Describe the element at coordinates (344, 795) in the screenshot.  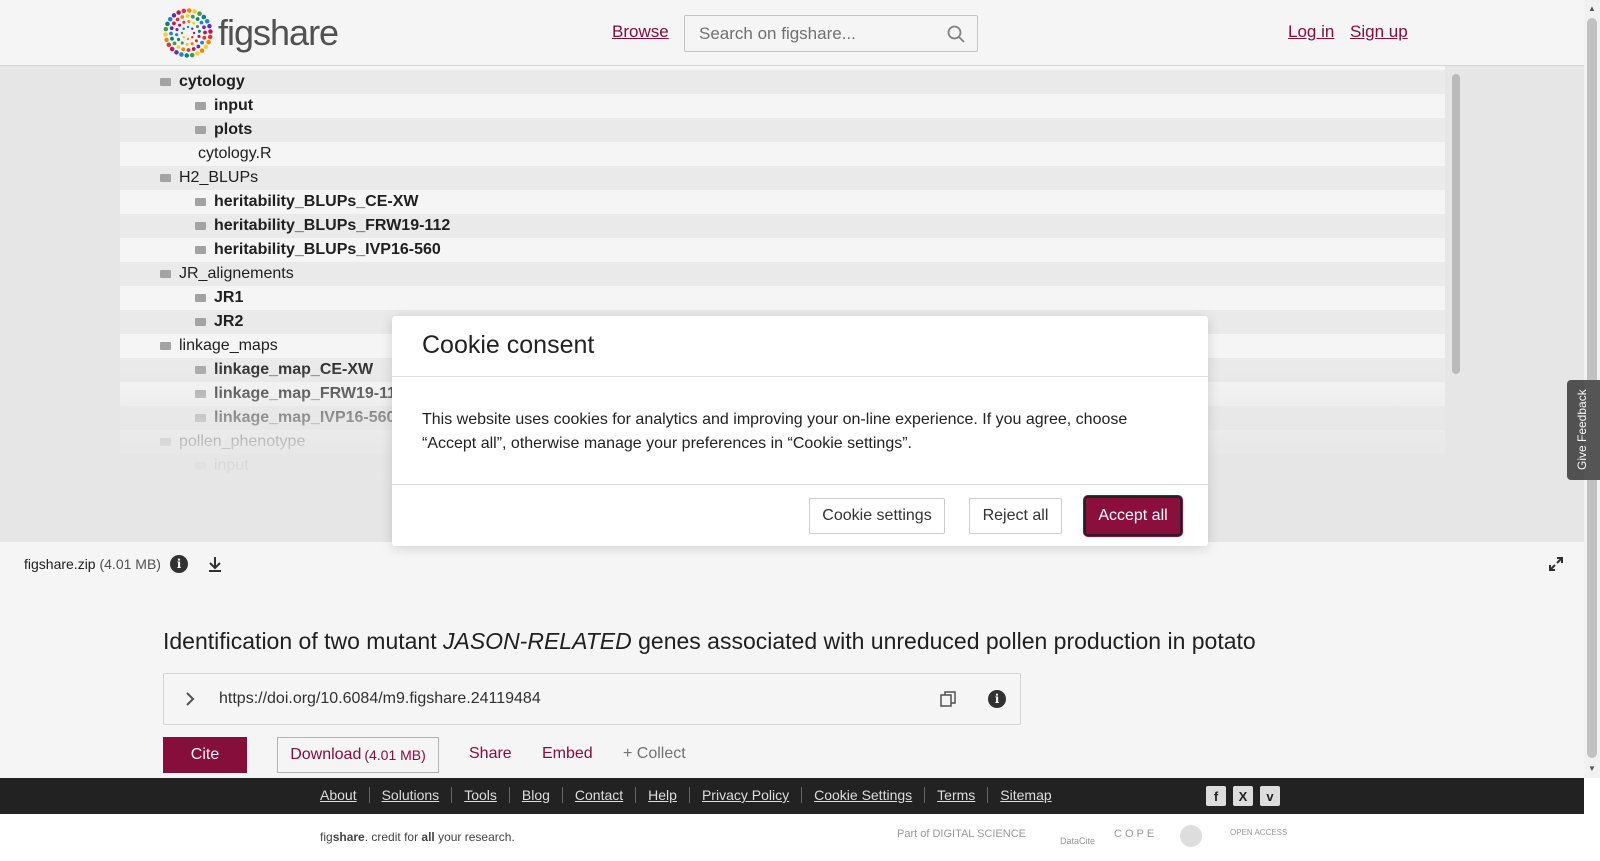
I see `footer-link: About` at that location.